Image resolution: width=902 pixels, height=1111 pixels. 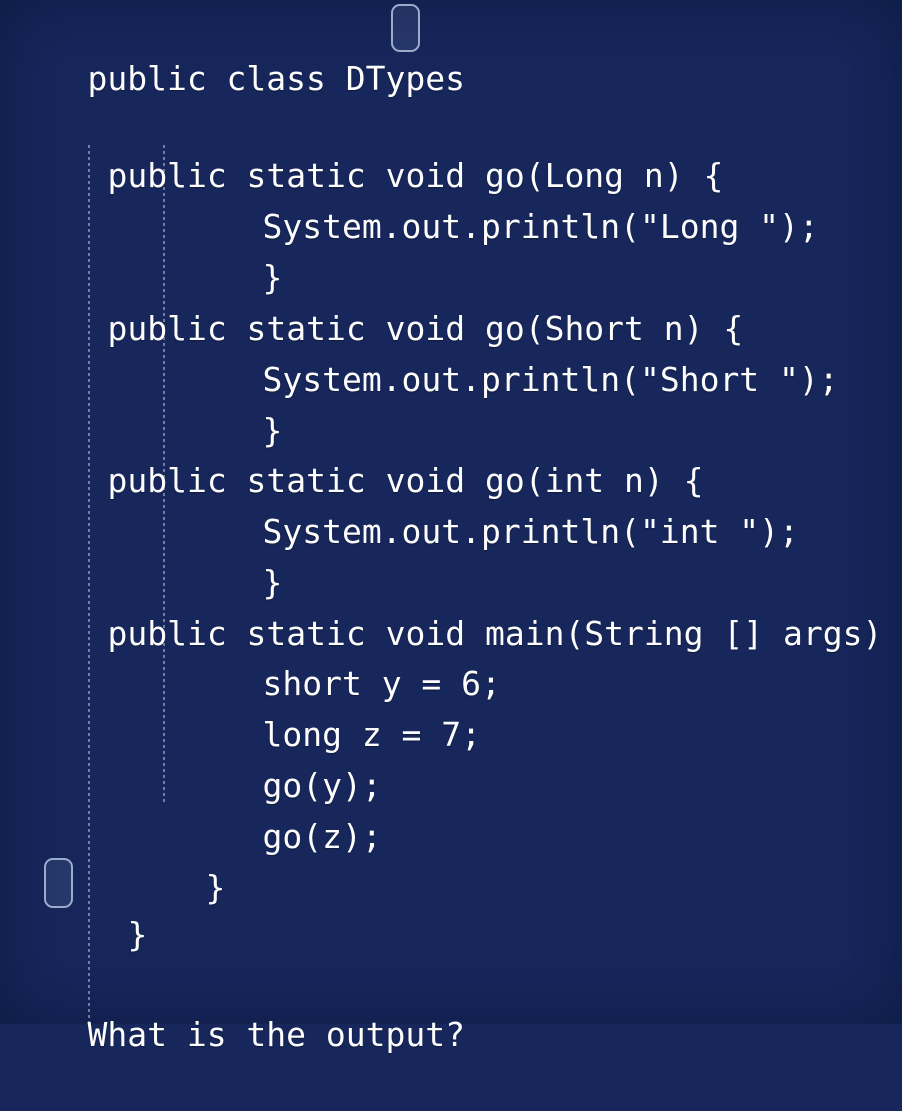 I want to click on code-line-text: public class DTypes, so click(x=286, y=78).